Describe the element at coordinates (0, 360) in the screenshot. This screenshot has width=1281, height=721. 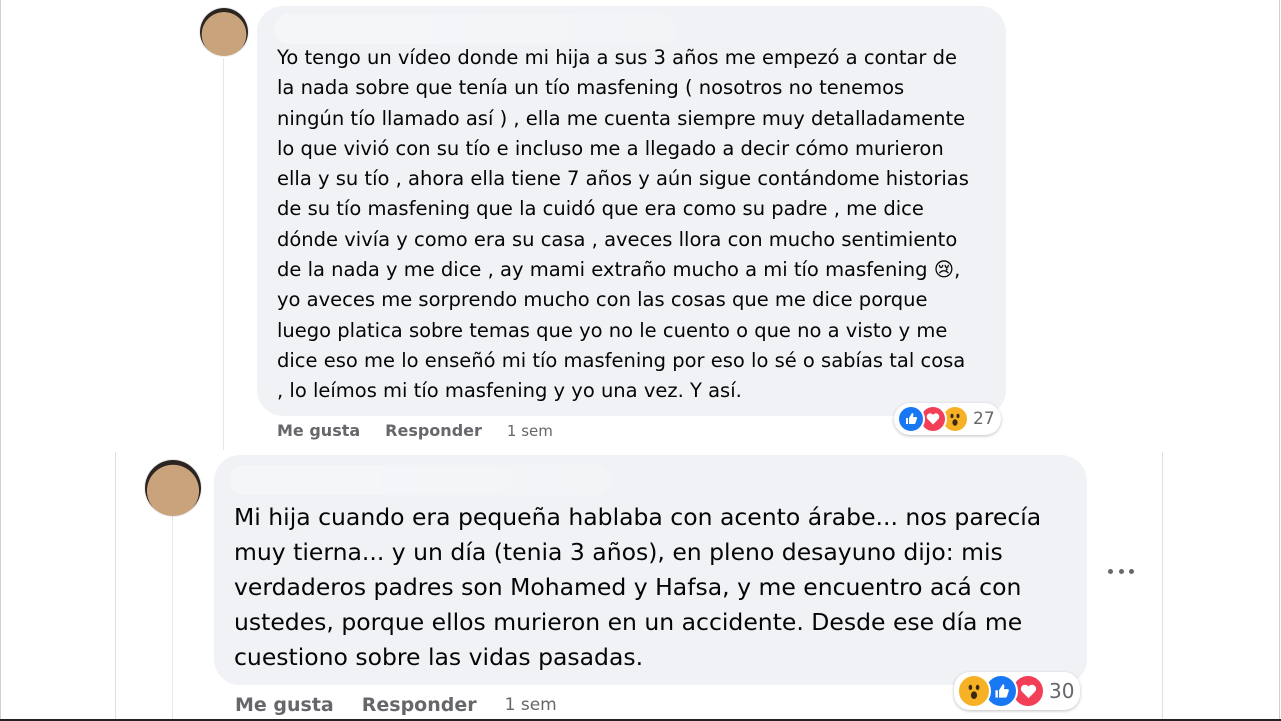
I see `divider-top-left` at that location.